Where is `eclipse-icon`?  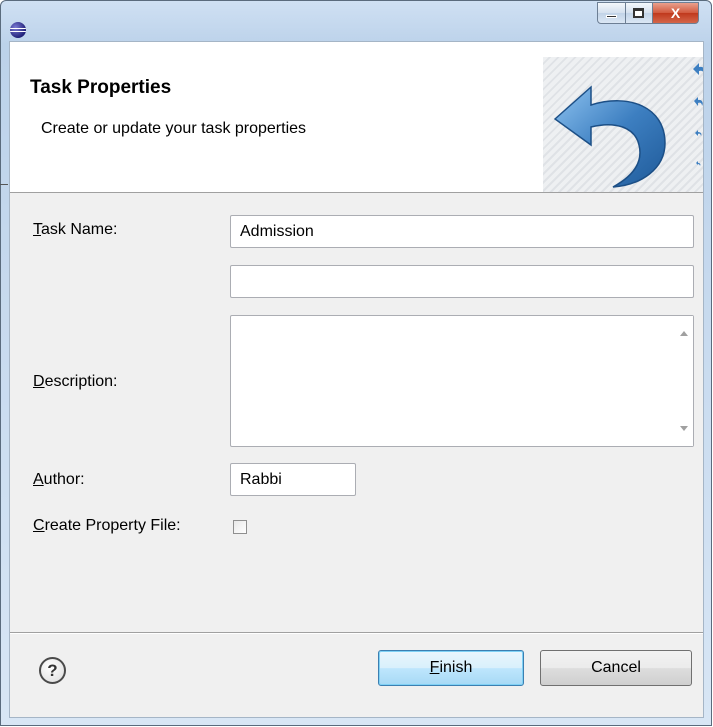 eclipse-icon is located at coordinates (18, 30).